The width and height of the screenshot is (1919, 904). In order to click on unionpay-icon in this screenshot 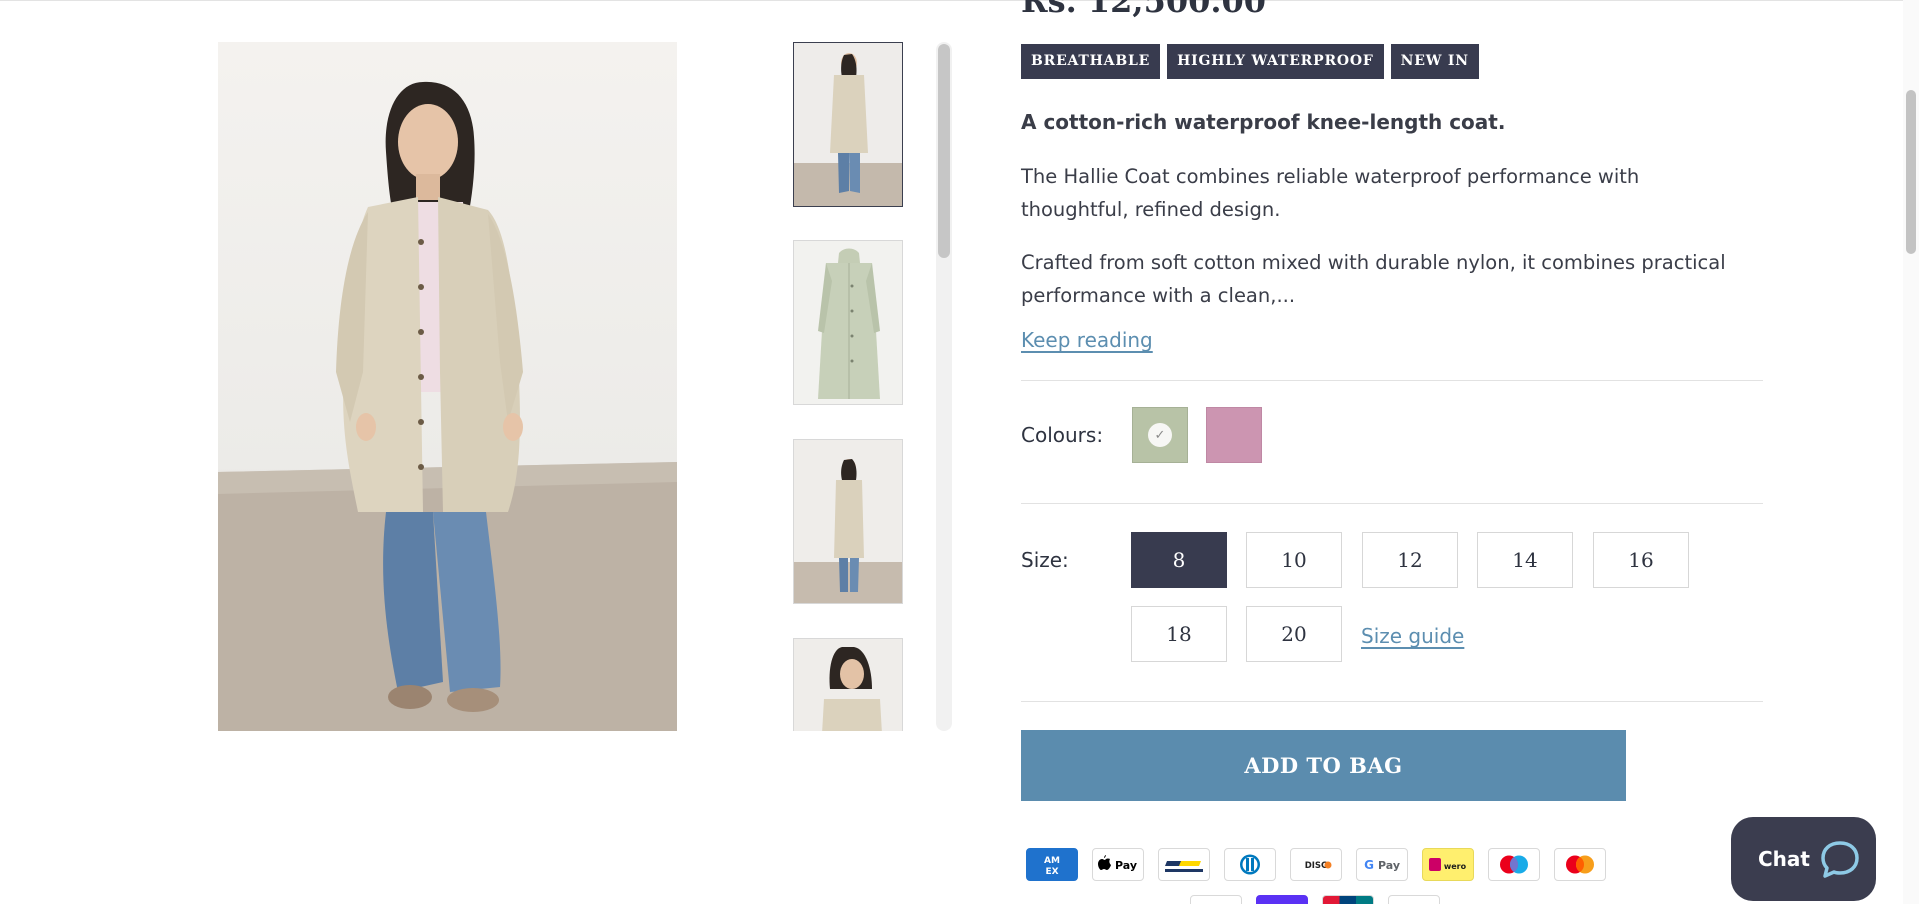, I will do `click(1348, 899)`.